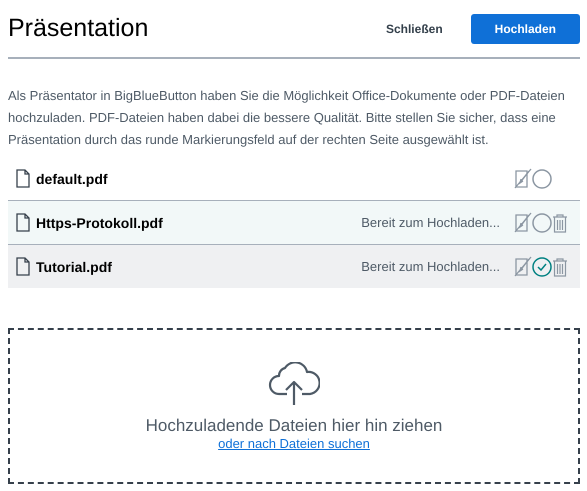  Describe the element at coordinates (414, 29) in the screenshot. I see `close-button: Schließen` at that location.